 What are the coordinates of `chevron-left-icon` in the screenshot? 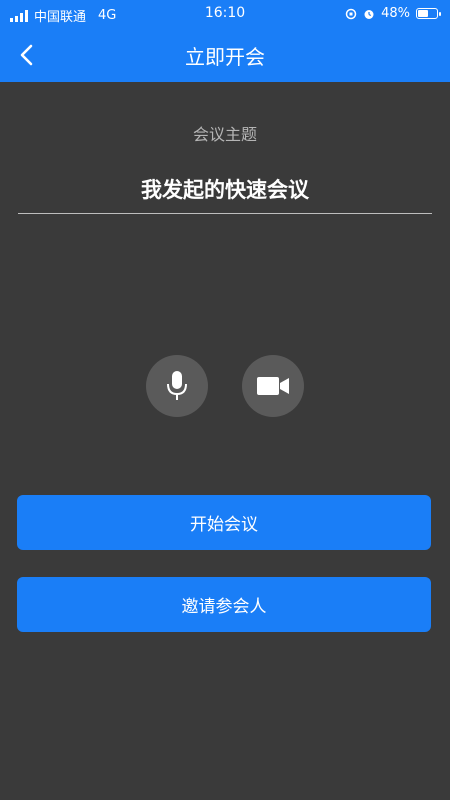 It's located at (26, 55).